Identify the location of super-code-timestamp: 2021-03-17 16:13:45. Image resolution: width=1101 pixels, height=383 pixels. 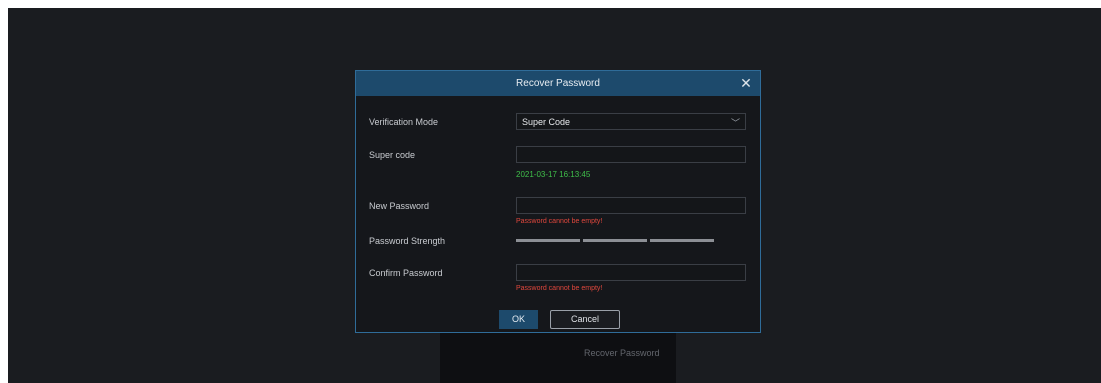
(553, 174).